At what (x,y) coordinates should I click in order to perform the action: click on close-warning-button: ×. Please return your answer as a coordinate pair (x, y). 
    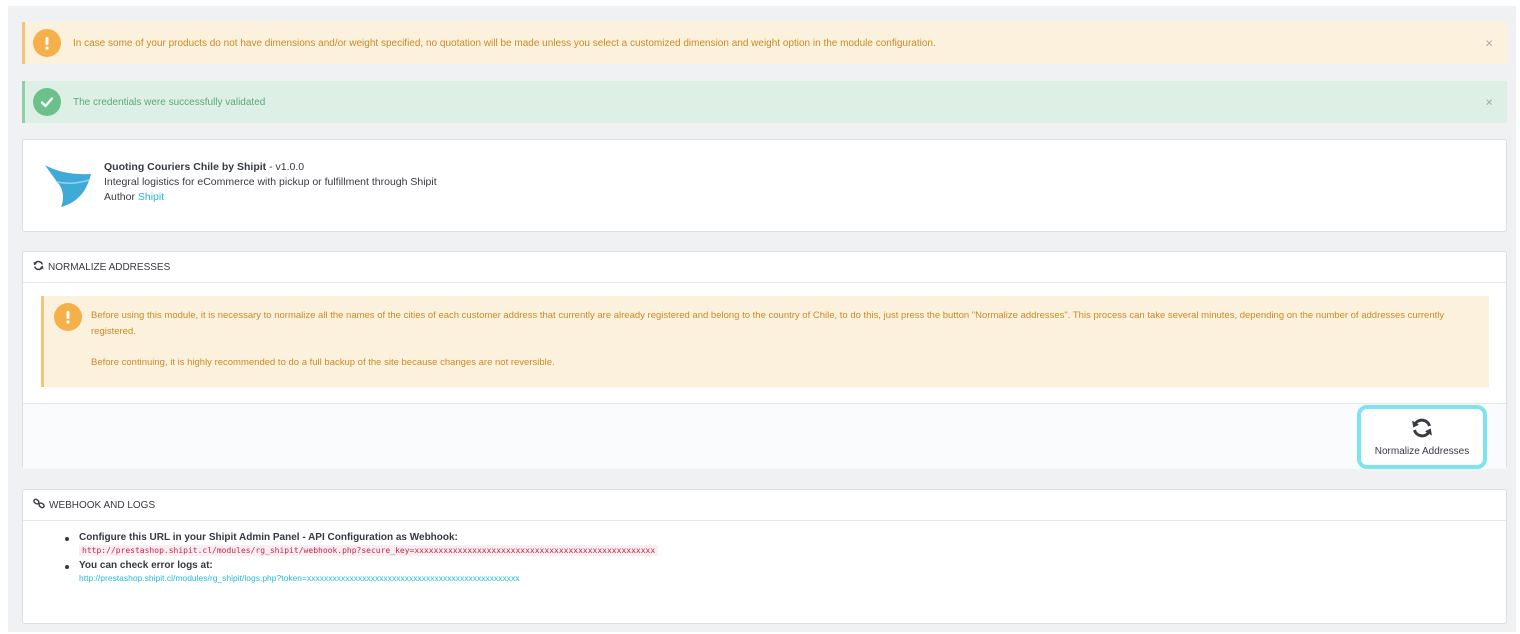
    Looking at the image, I should click on (1489, 43).